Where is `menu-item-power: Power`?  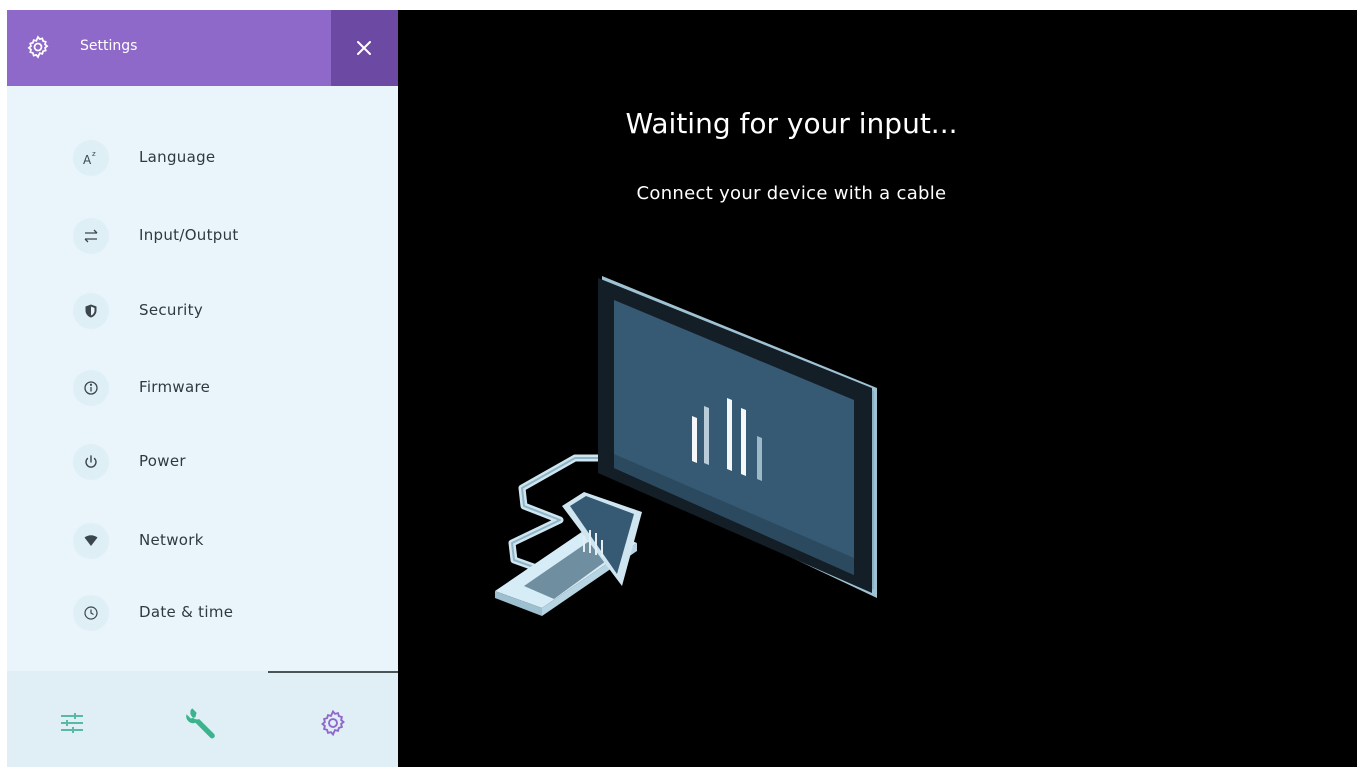
menu-item-power: Power is located at coordinates (202, 462).